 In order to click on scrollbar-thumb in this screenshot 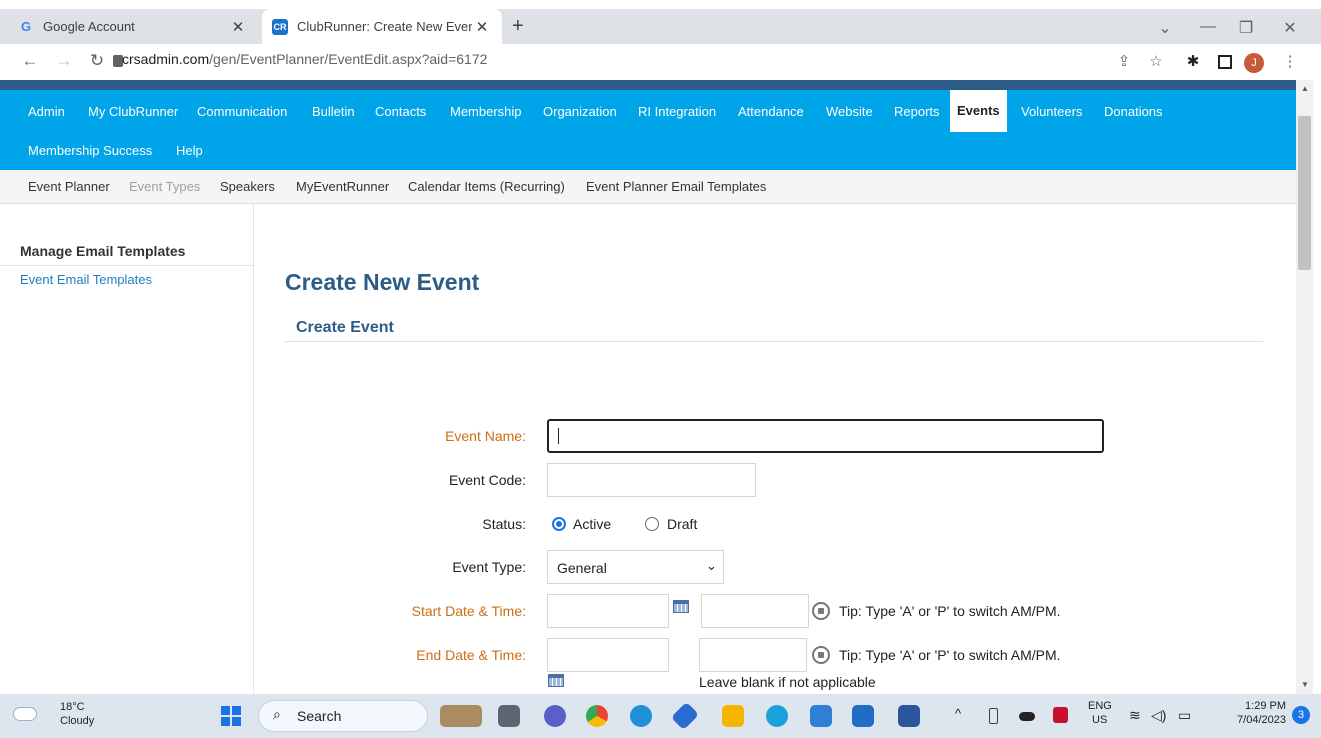, I will do `click(1304, 193)`.